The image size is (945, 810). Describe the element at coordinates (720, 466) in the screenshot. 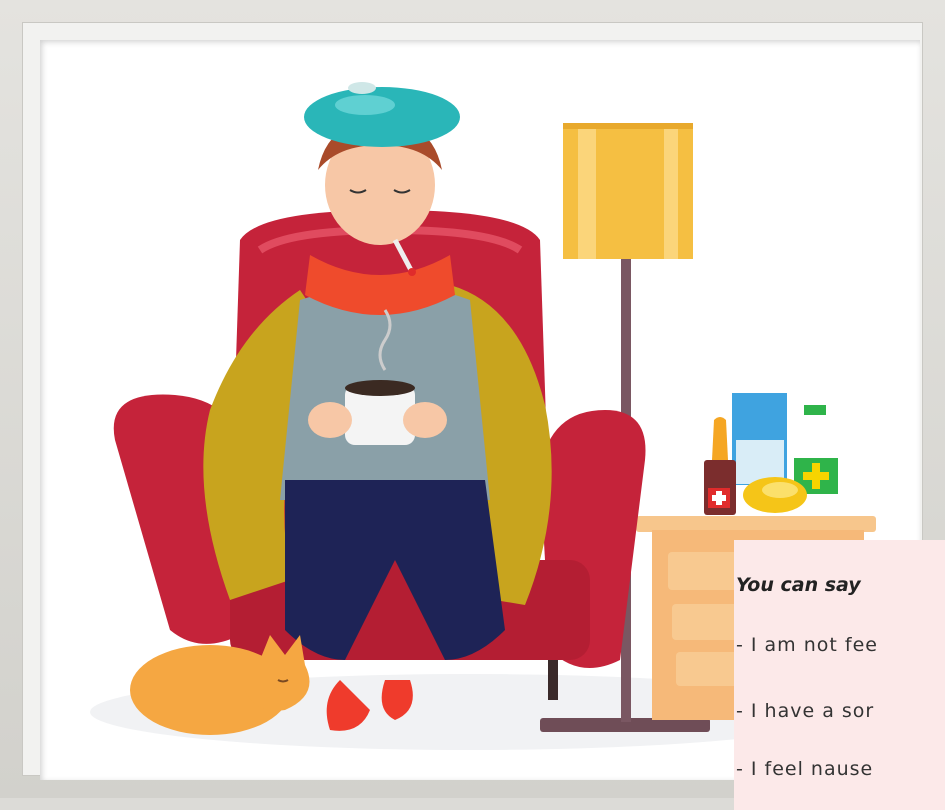

I see `medicine-bottle-icon` at that location.